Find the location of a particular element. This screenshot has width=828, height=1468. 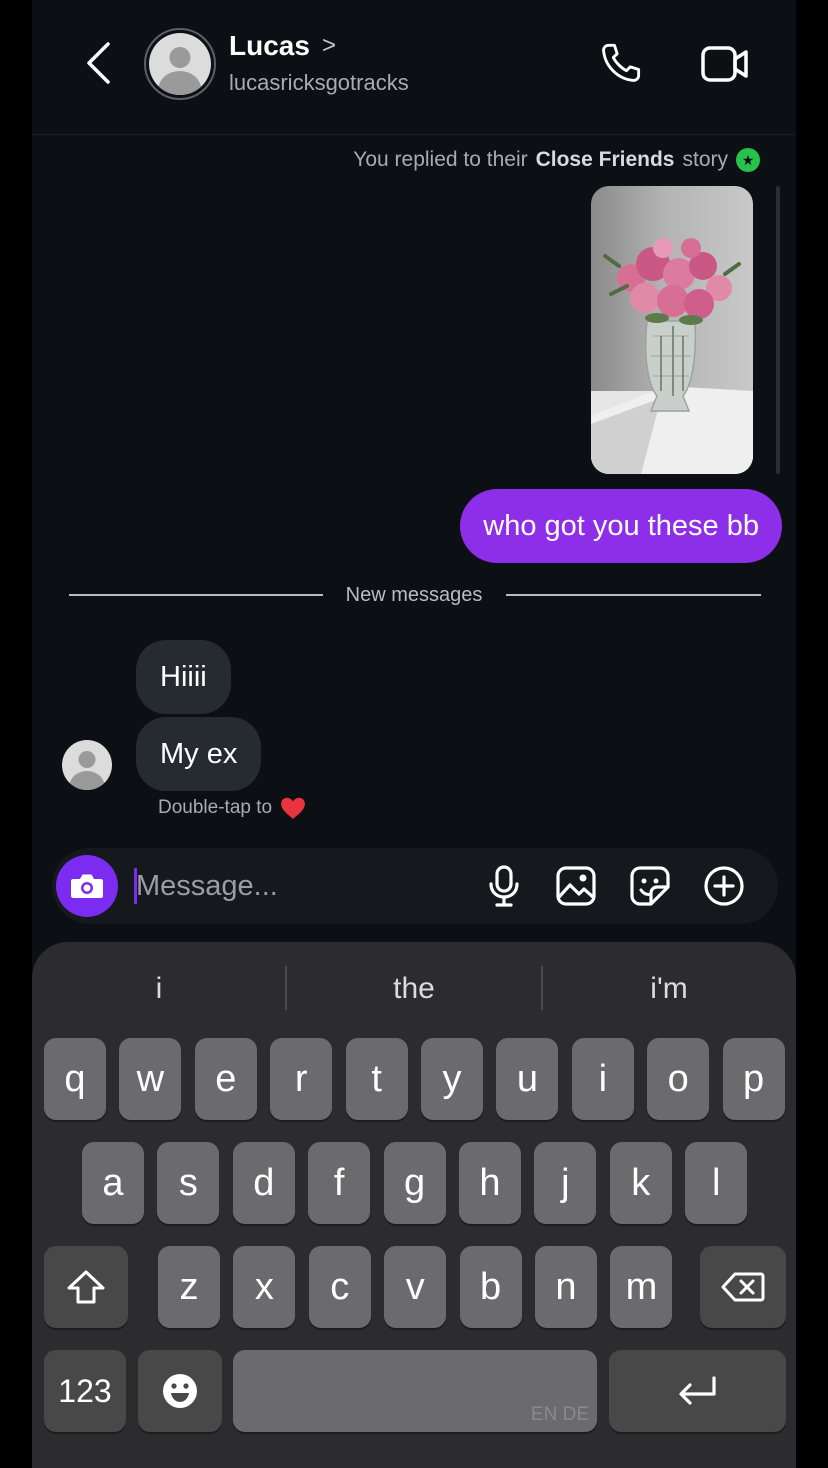

double-tap-hint: Double-tap to is located at coordinates (232, 808).